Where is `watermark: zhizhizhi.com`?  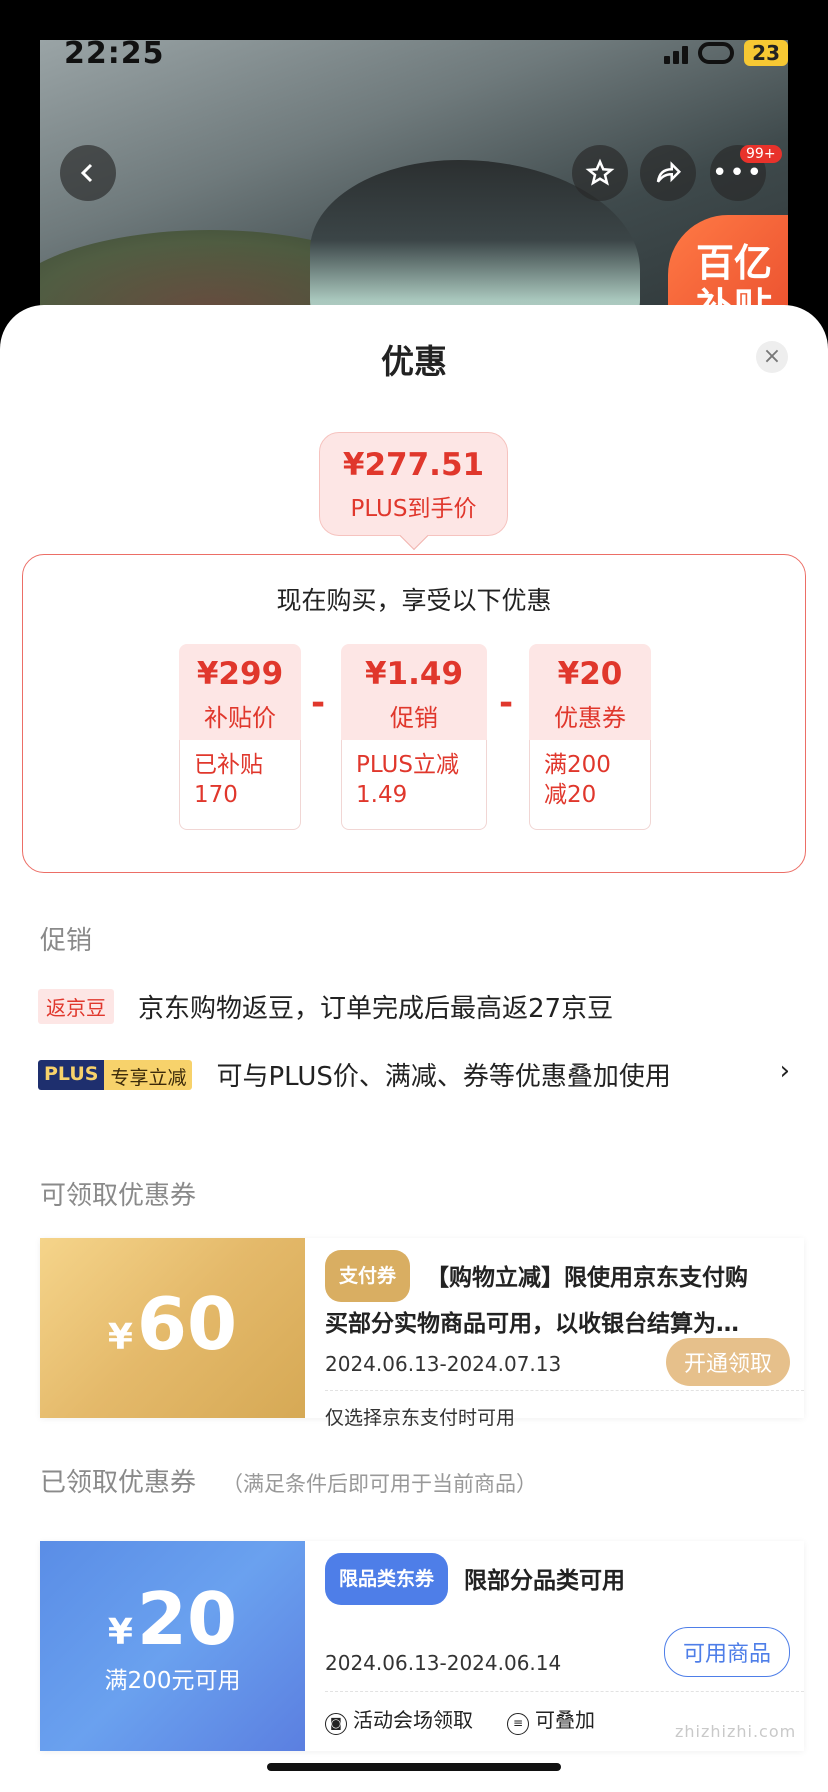
watermark: zhizhizhi.com is located at coordinates (736, 1731).